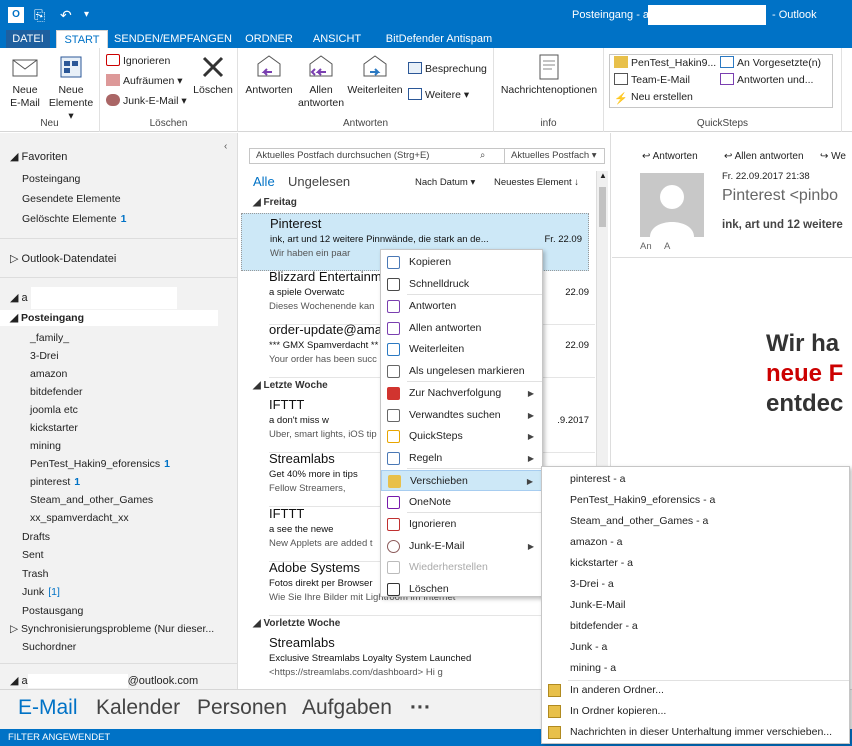  What do you see at coordinates (321, 81) in the screenshot?
I see `reply-all-button: Allen antworten` at bounding box center [321, 81].